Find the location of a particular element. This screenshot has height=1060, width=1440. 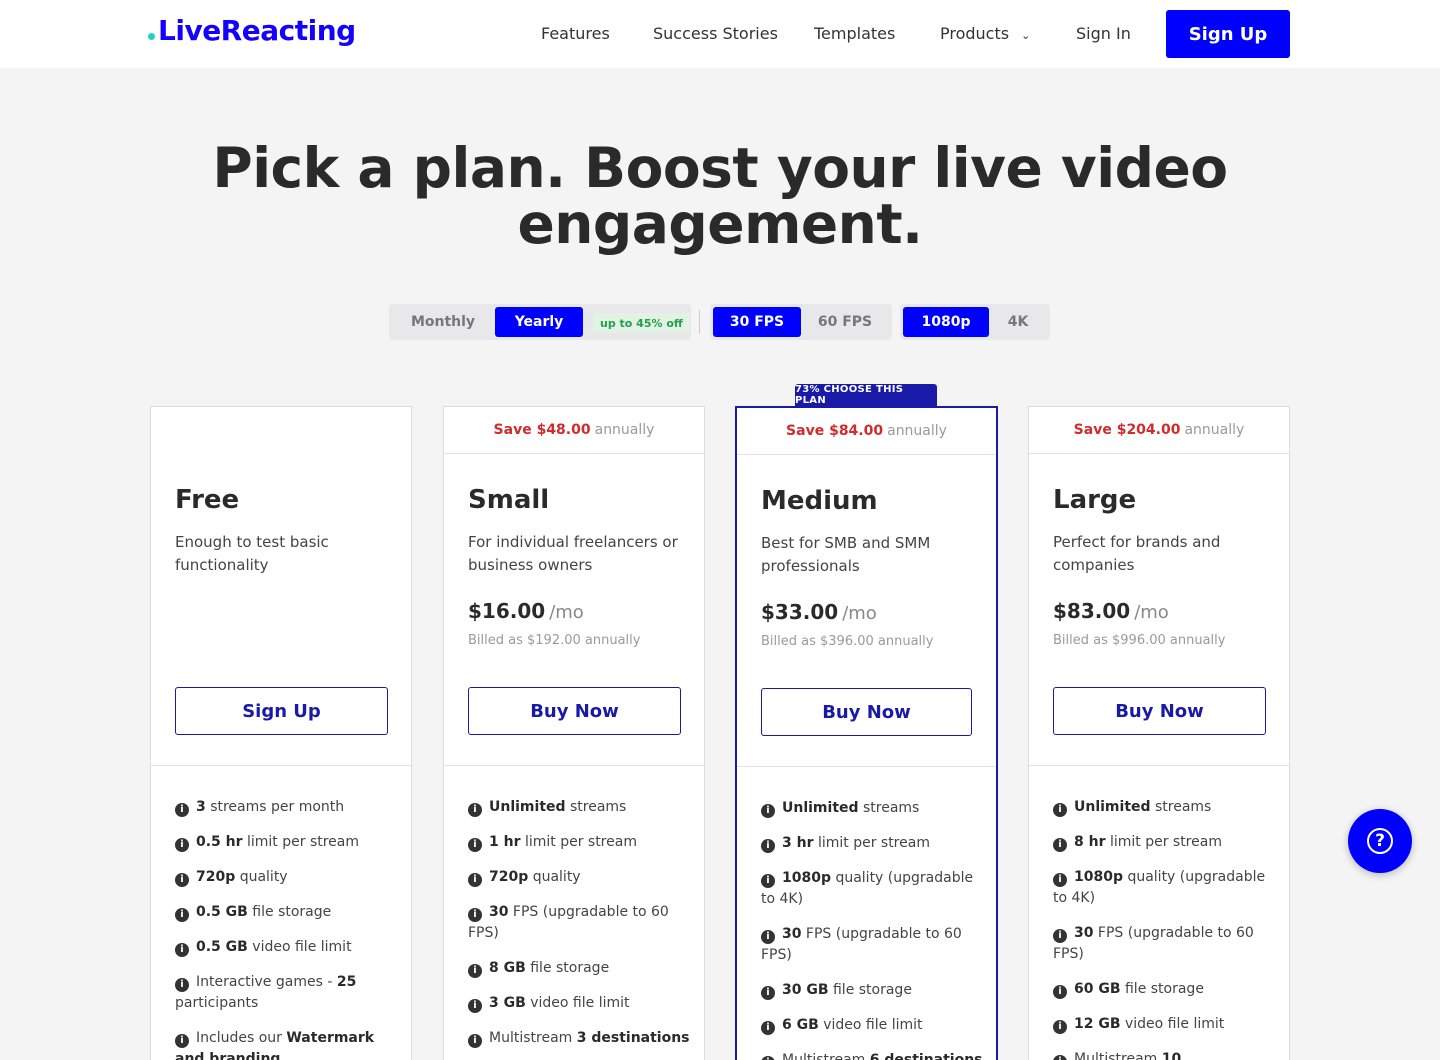

nav-products: Products ⌄ is located at coordinates (985, 33).